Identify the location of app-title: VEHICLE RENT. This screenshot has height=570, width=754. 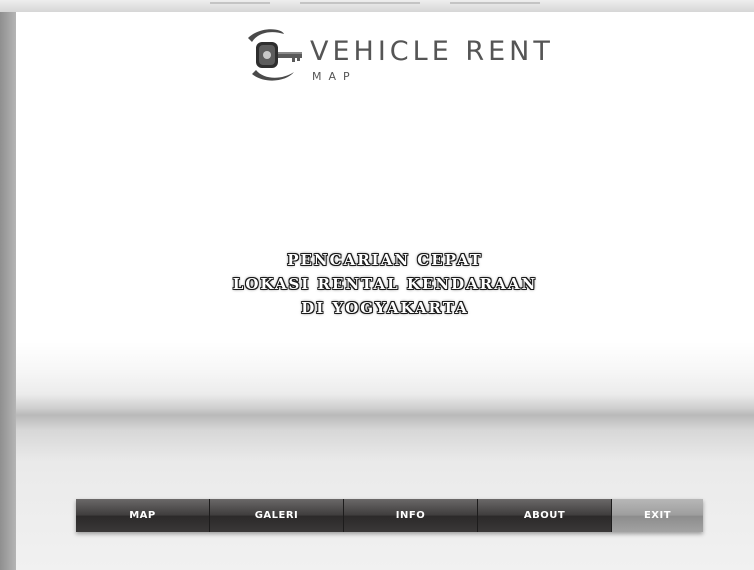
(432, 51).